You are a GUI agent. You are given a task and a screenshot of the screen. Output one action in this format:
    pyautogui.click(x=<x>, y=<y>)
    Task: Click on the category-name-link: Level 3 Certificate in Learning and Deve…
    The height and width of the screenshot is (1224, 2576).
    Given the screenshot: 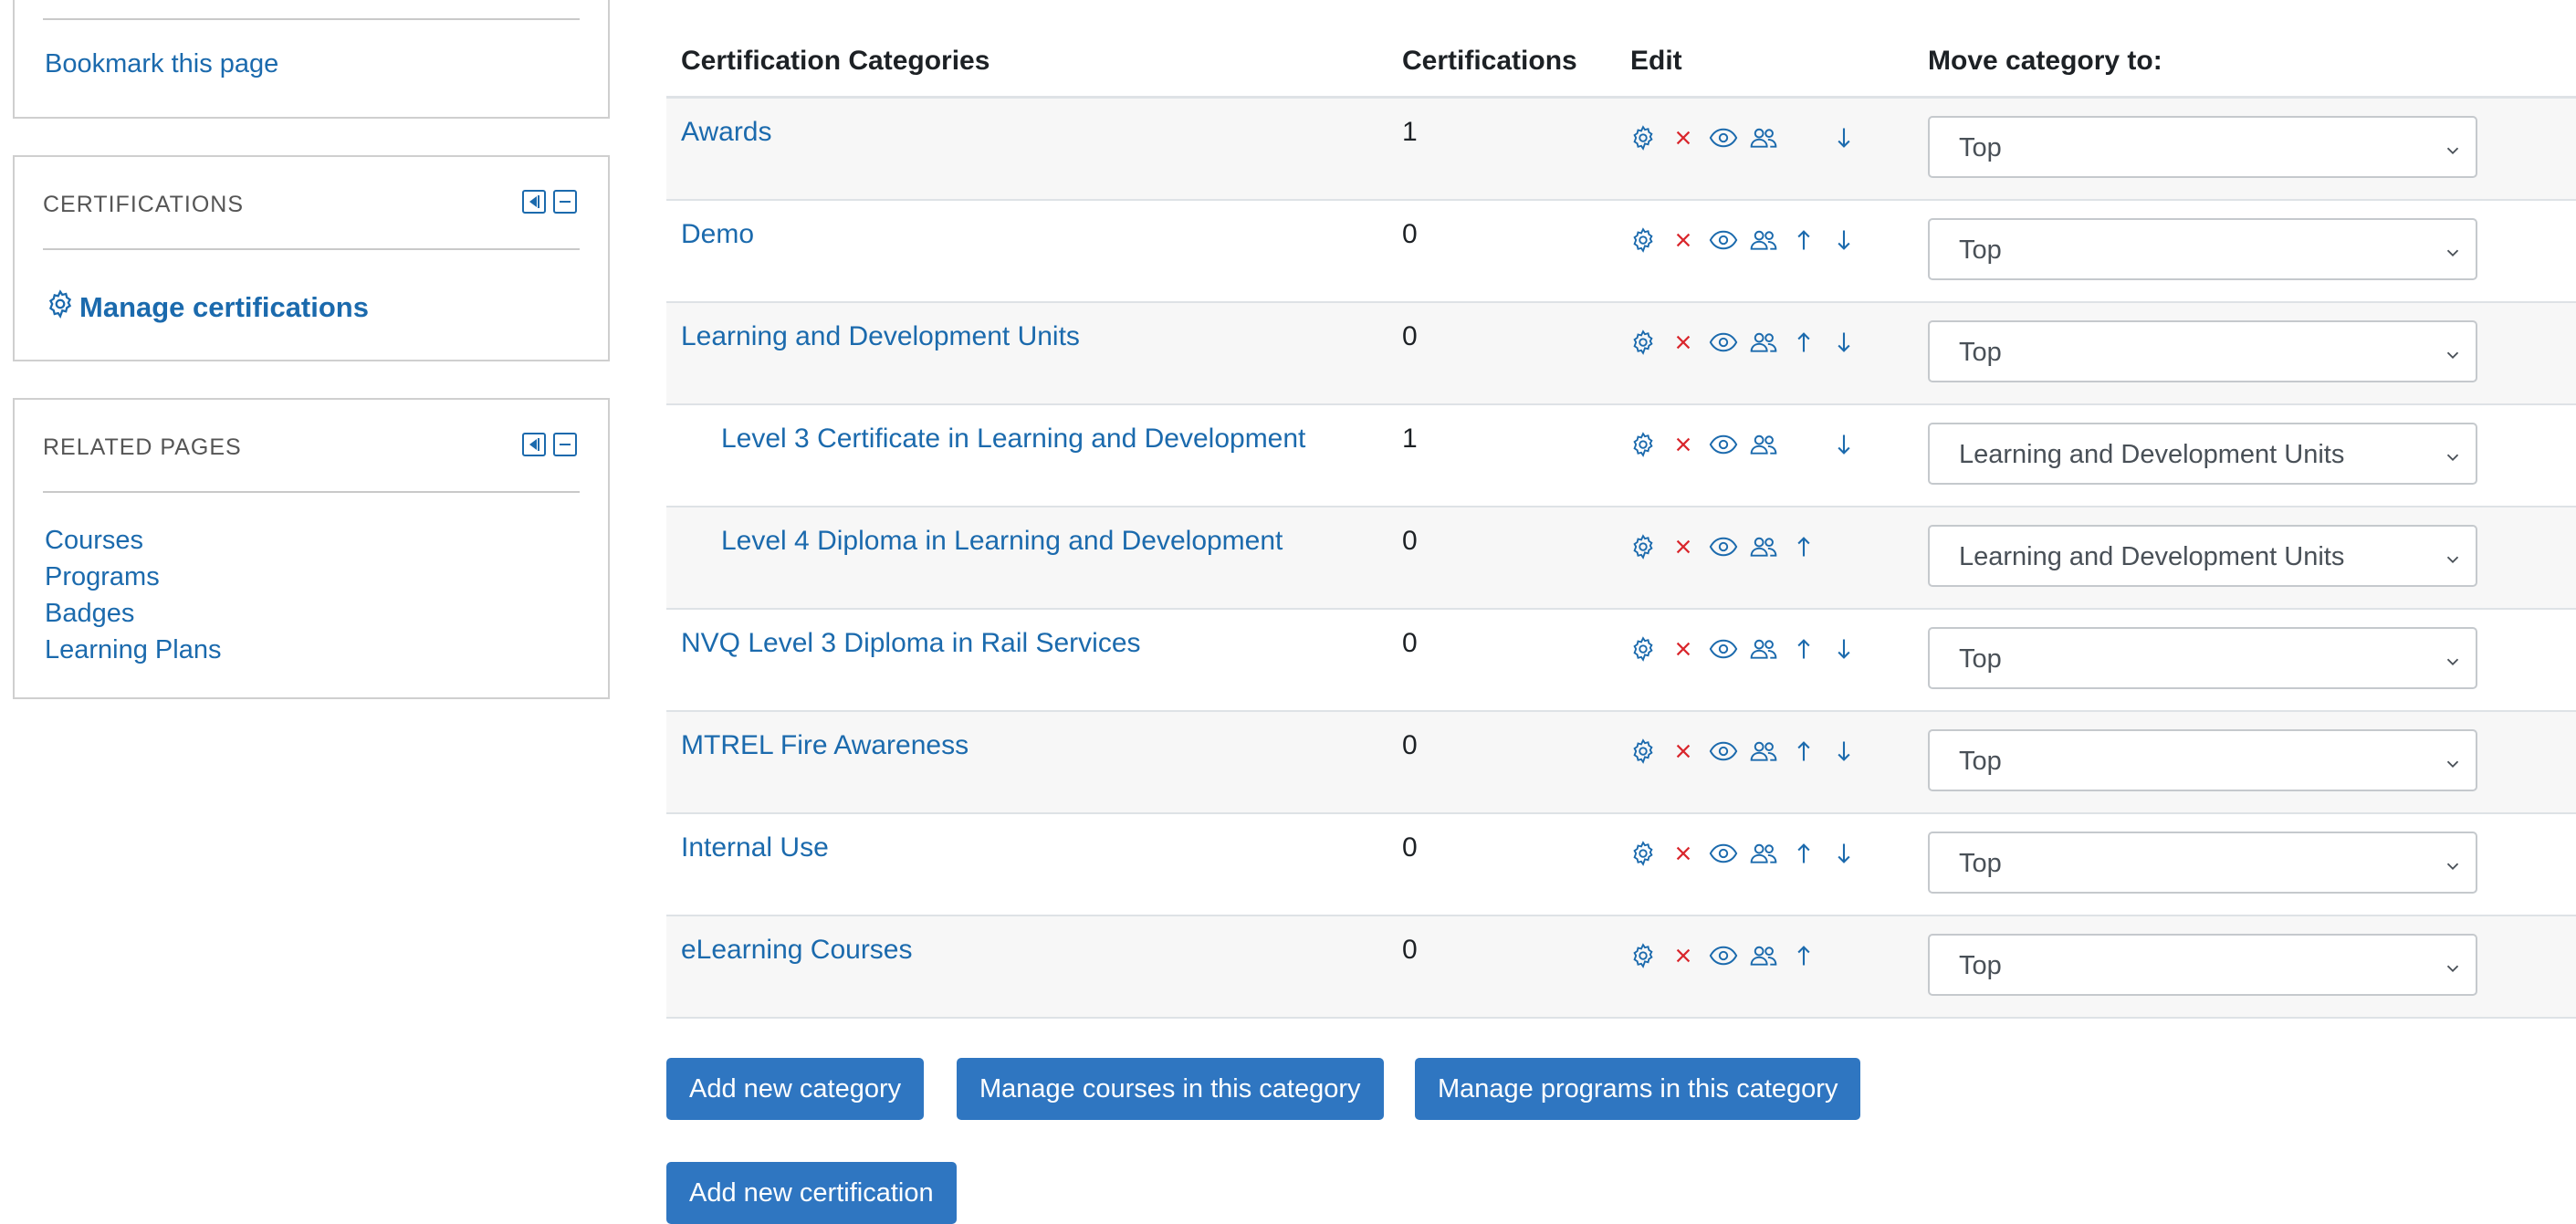 What is the action you would take?
    pyautogui.click(x=1013, y=440)
    